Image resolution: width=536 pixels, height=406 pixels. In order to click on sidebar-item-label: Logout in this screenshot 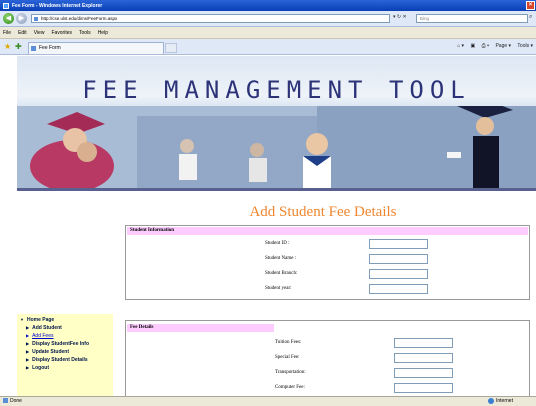, I will do `click(41, 368)`.